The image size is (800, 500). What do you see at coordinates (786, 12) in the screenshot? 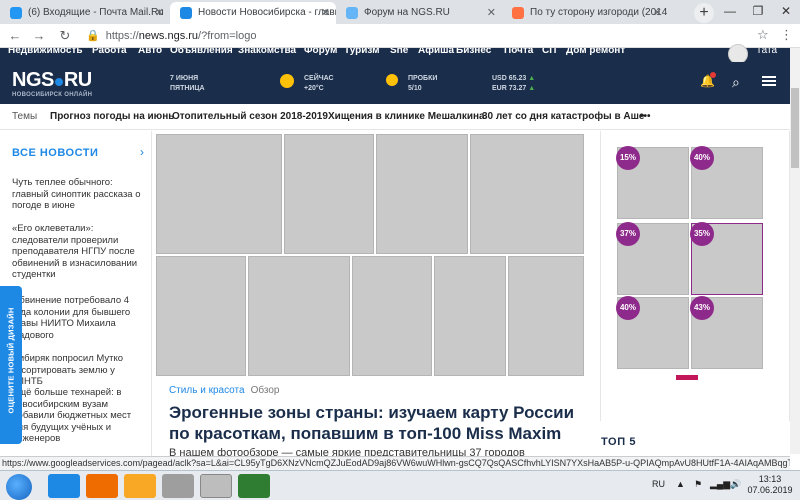
I see `close-window-button: ✕` at bounding box center [786, 12].